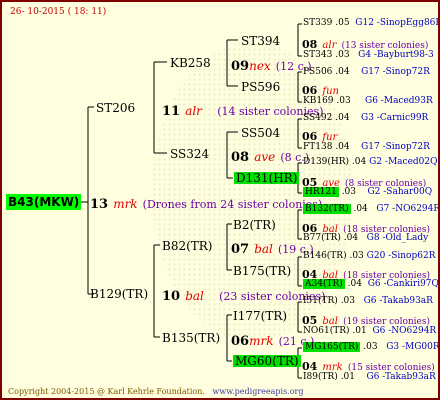 Image resolution: width=440 pixels, height=400 pixels. I want to click on website-link: www.pedigreeapis.org, so click(258, 391).